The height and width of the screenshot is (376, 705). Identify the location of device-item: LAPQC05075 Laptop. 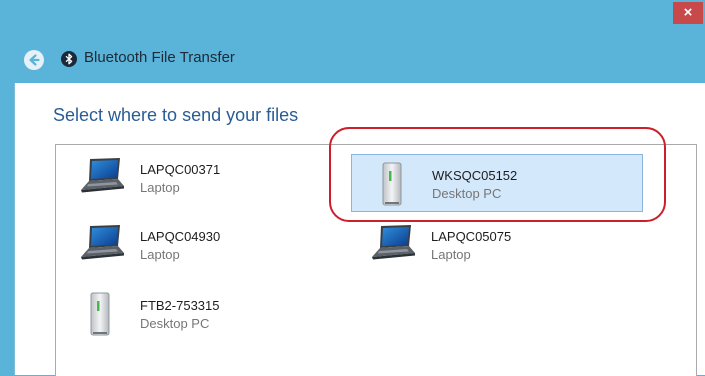
(497, 245).